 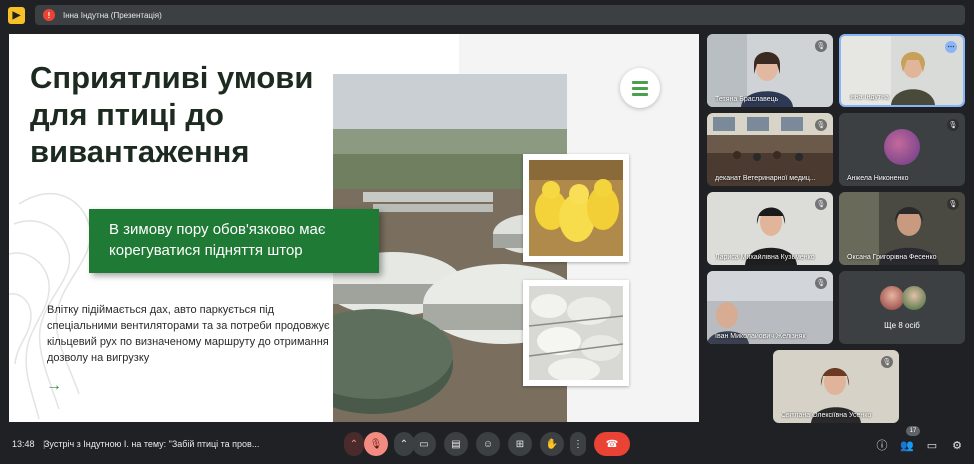 What do you see at coordinates (770, 228) in the screenshot?
I see `participant-tile: 🎙 Лариса Михайлівна Кузьменко` at bounding box center [770, 228].